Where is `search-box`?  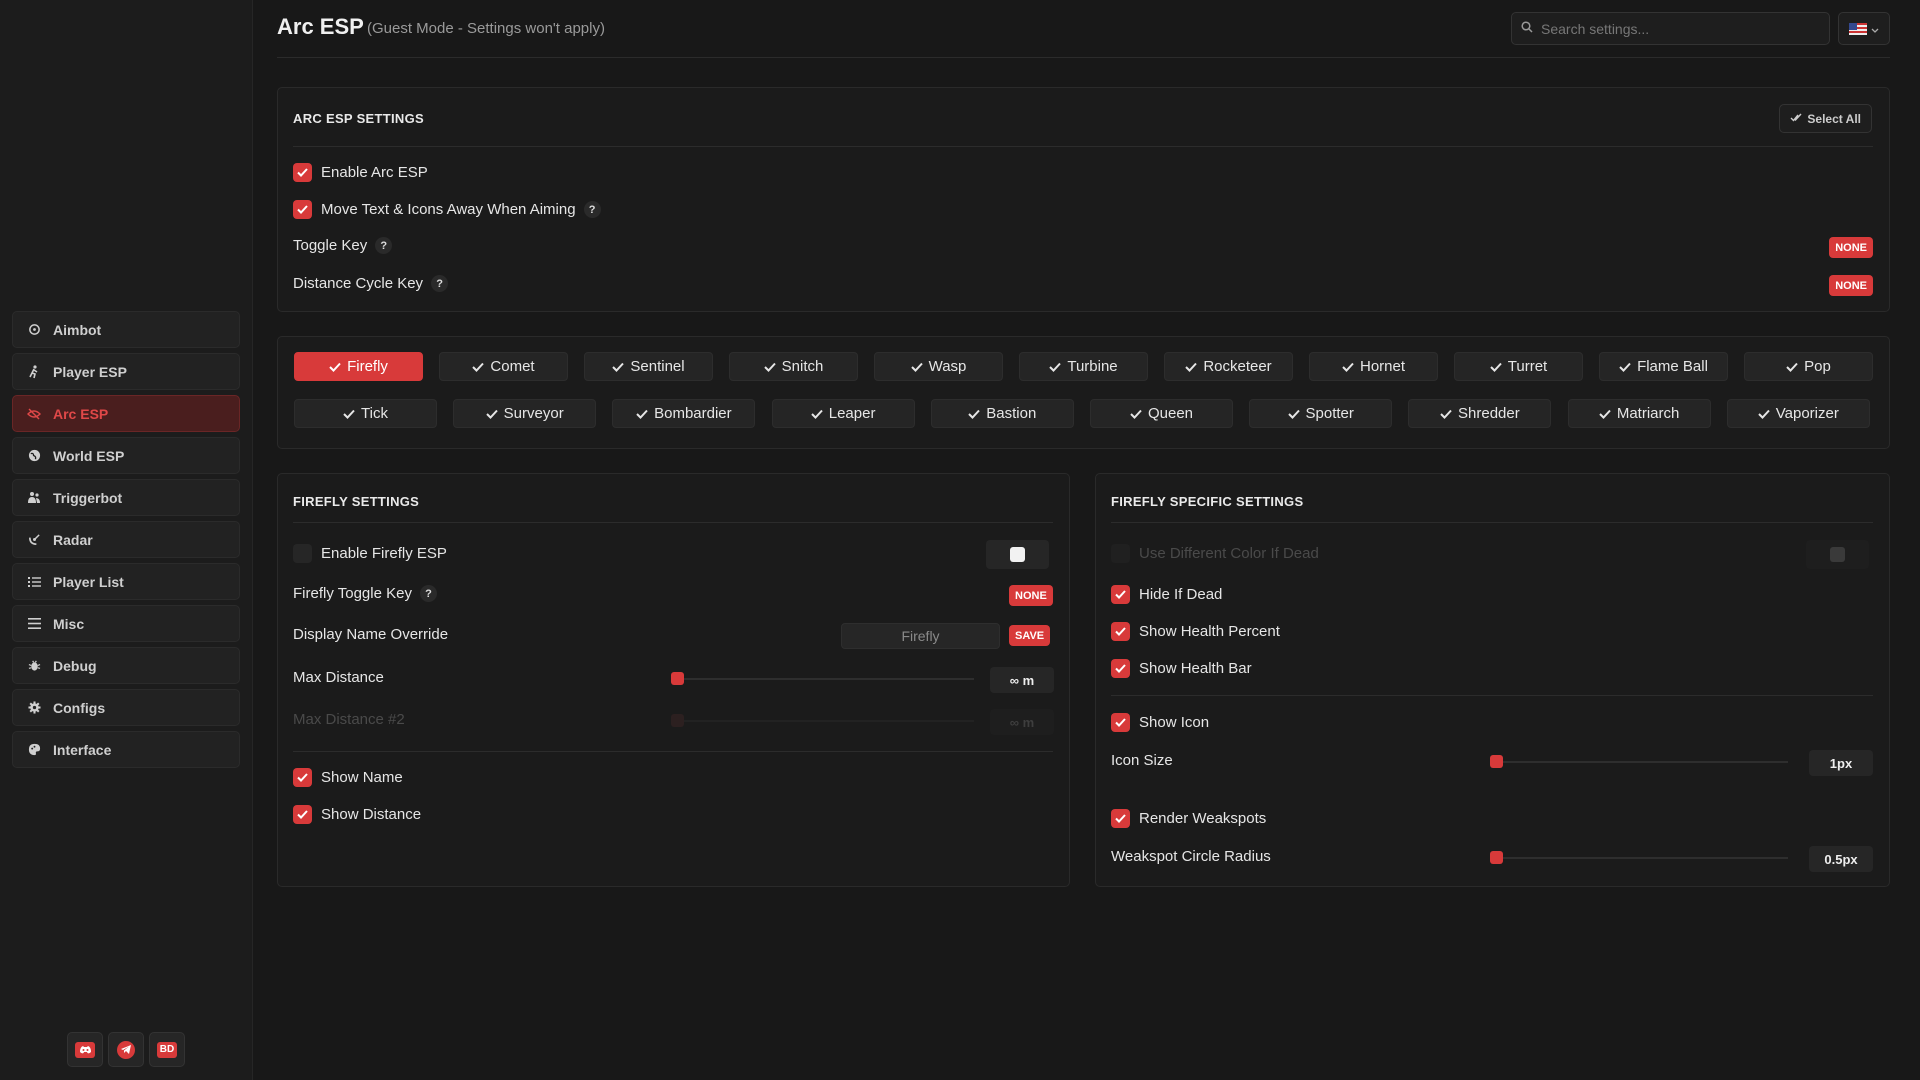
search-box is located at coordinates (1670, 28).